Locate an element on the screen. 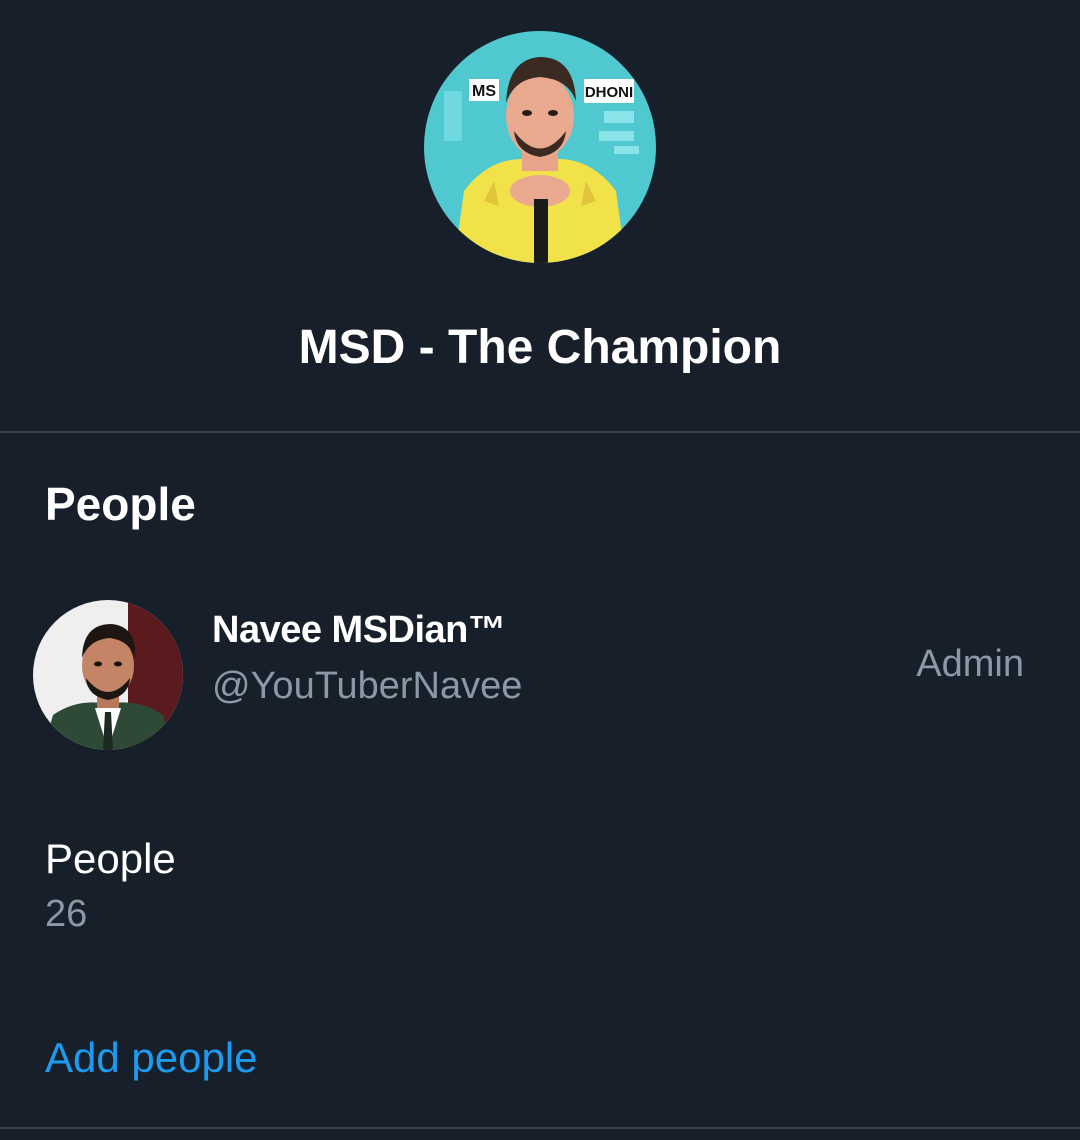  group-avatar: MS DHONI is located at coordinates (540, 147).